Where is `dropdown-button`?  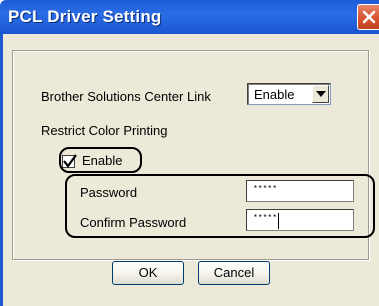 dropdown-button is located at coordinates (320, 94).